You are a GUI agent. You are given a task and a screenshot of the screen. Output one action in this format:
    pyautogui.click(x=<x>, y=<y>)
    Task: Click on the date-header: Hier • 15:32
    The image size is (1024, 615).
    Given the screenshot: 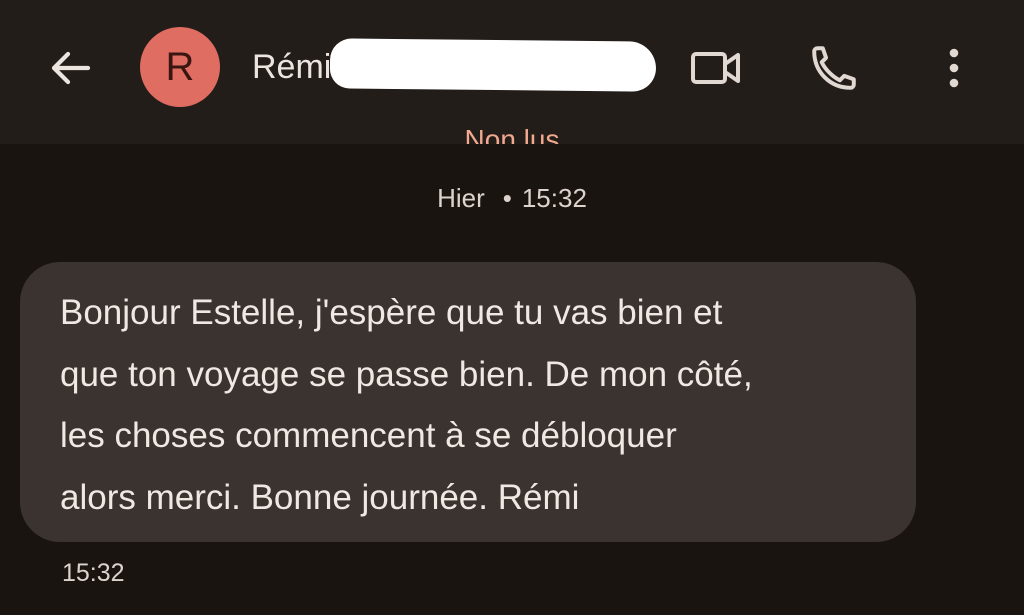 What is the action you would take?
    pyautogui.click(x=512, y=198)
    